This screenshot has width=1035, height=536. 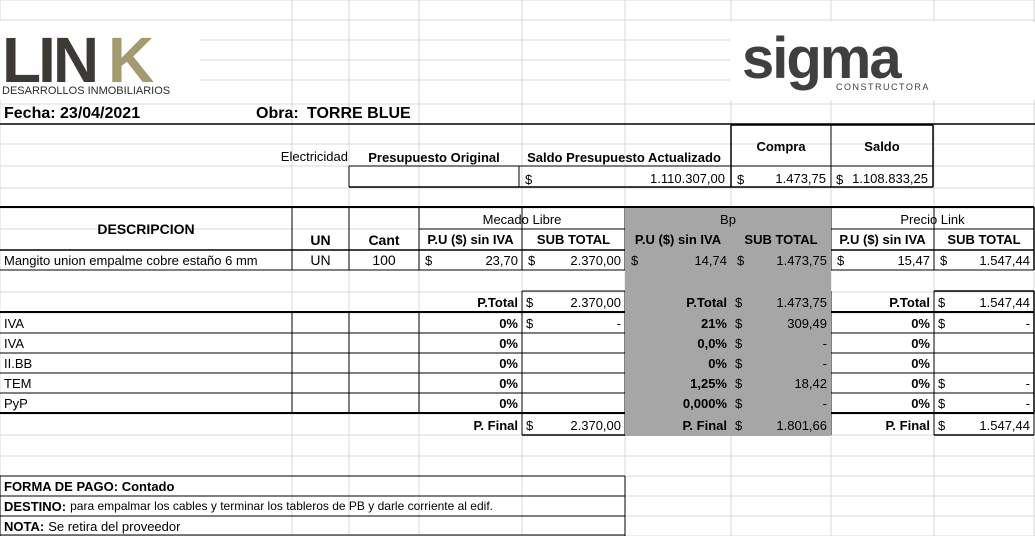 What do you see at coordinates (72, 113) in the screenshot?
I see `fecha: Fecha: 23/04/2021` at bounding box center [72, 113].